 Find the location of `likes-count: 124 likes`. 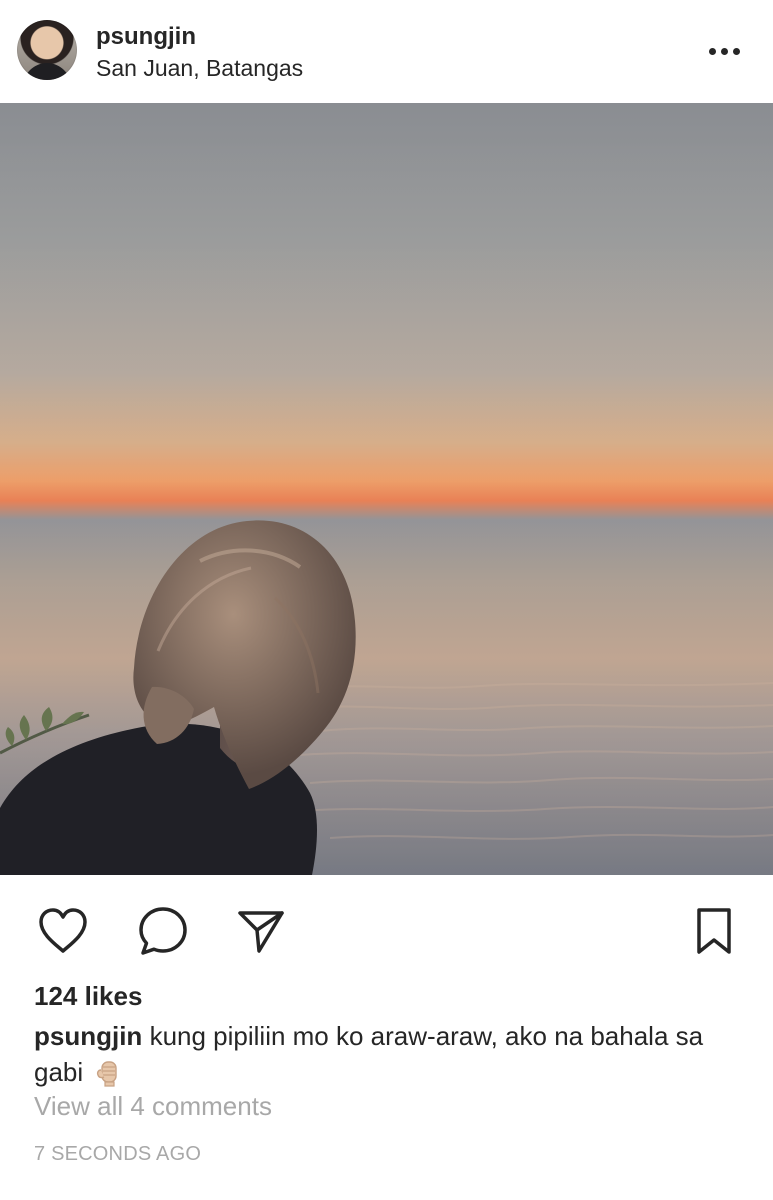

likes-count: 124 likes is located at coordinates (88, 996).